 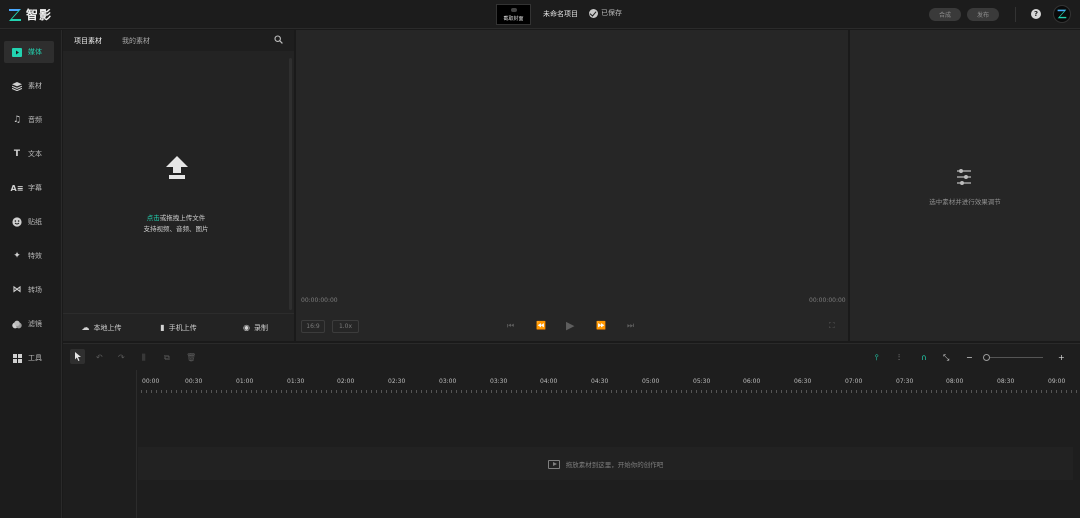 What do you see at coordinates (101, 327) in the screenshot?
I see `local-upload-button: ☁ 本地上传` at bounding box center [101, 327].